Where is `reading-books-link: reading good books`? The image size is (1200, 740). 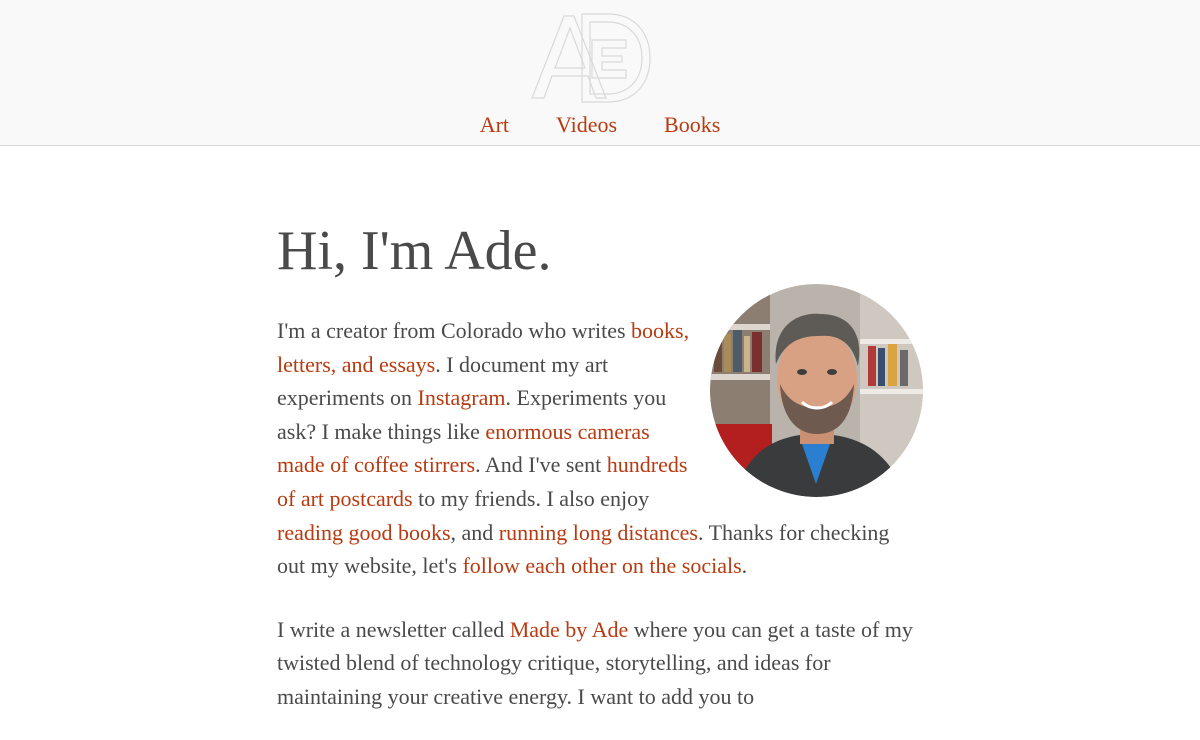
reading-books-link: reading good books is located at coordinates (364, 532).